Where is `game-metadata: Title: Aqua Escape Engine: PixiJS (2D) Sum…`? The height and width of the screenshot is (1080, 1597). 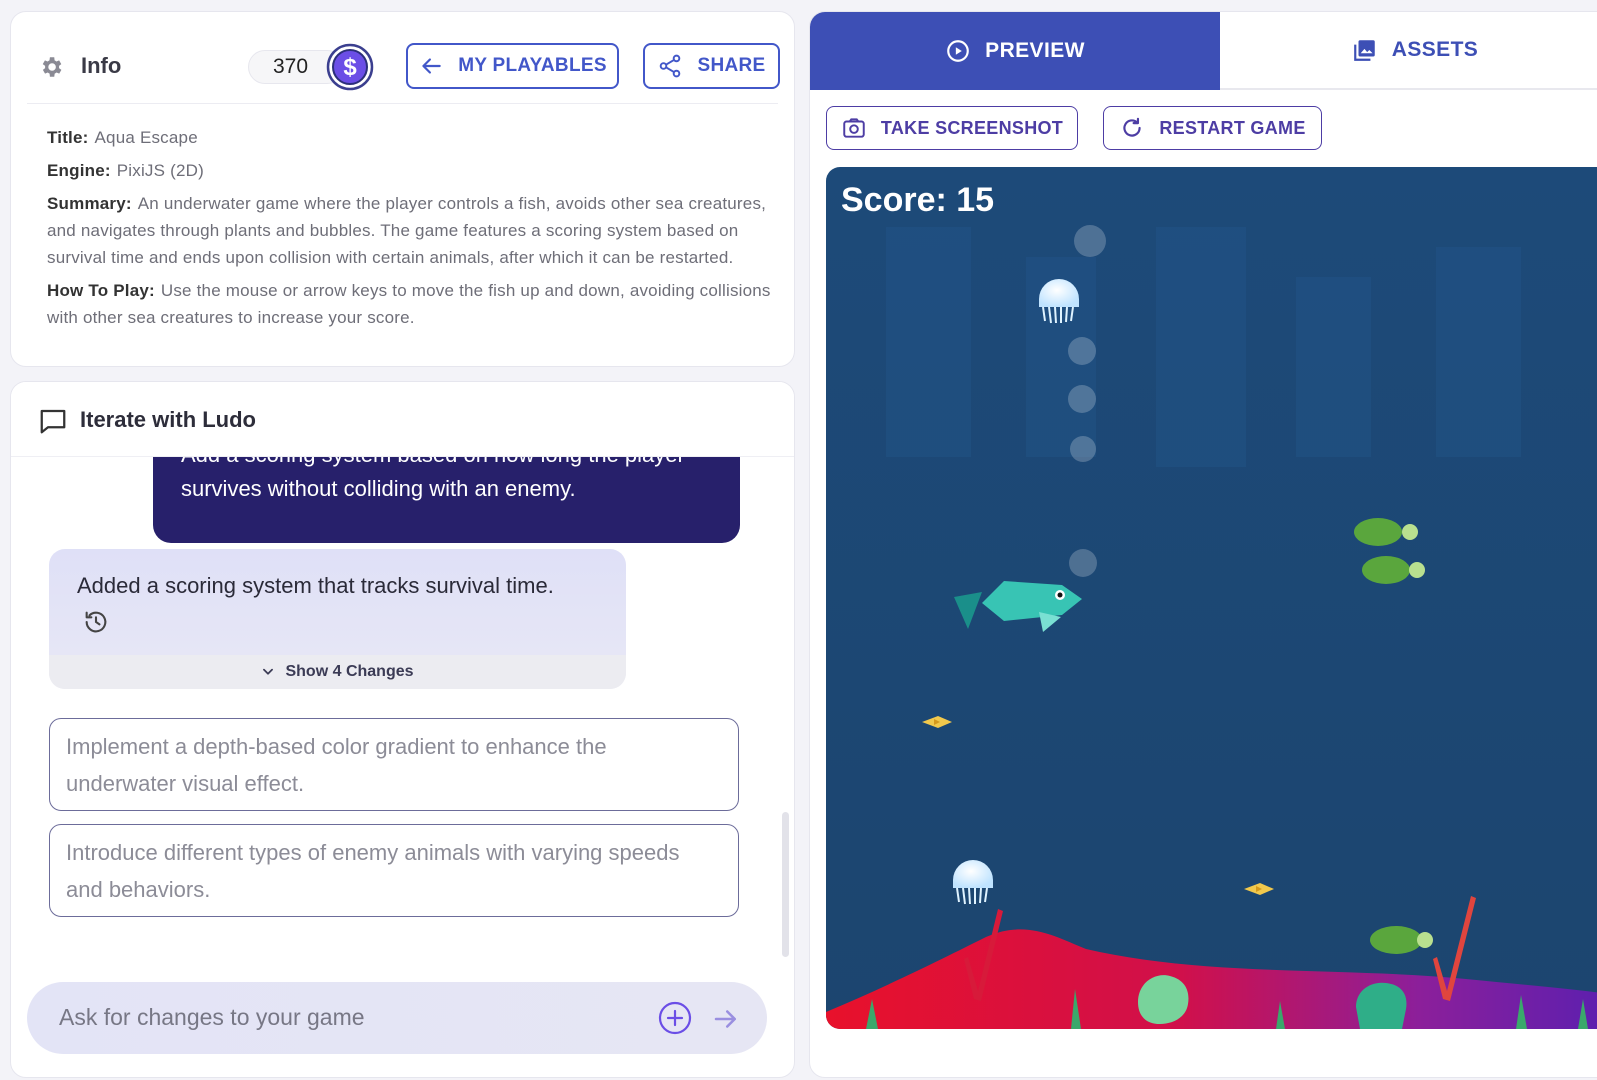 game-metadata: Title: Aqua Escape Engine: PixiJS (2D) Sum… is located at coordinates (412, 230).